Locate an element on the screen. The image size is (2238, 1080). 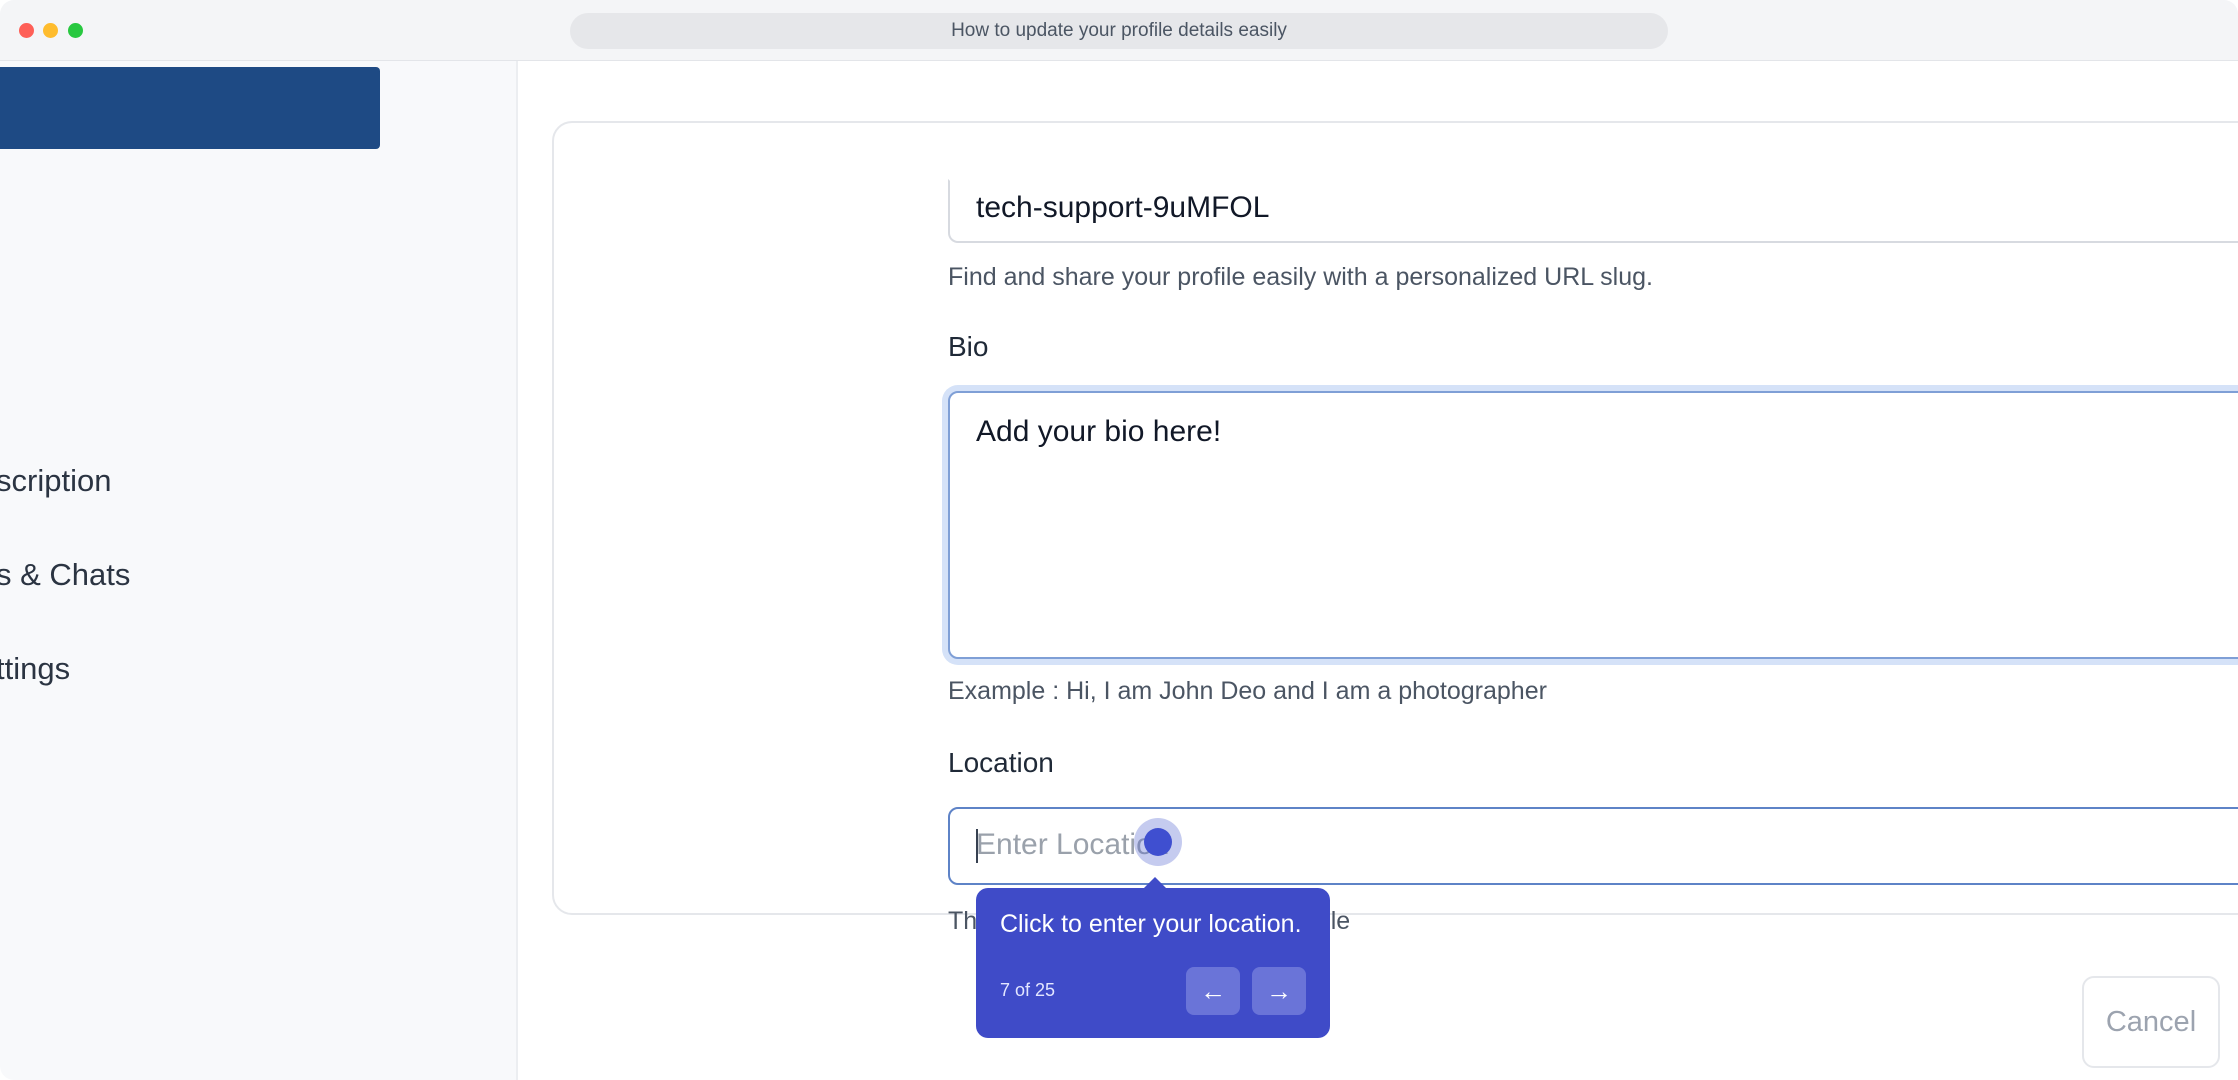
minimize-window-button is located at coordinates (50, 30).